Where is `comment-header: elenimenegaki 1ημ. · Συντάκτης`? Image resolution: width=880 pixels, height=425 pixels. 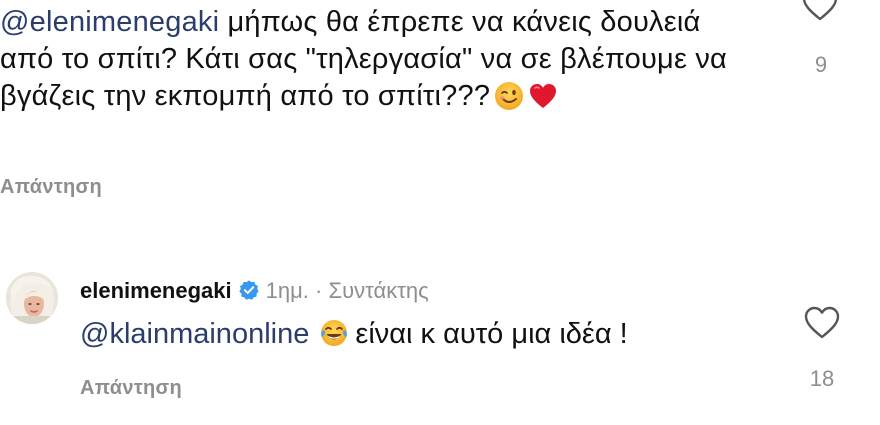 comment-header: elenimenegaki 1ημ. · Συντάκτης is located at coordinates (254, 291).